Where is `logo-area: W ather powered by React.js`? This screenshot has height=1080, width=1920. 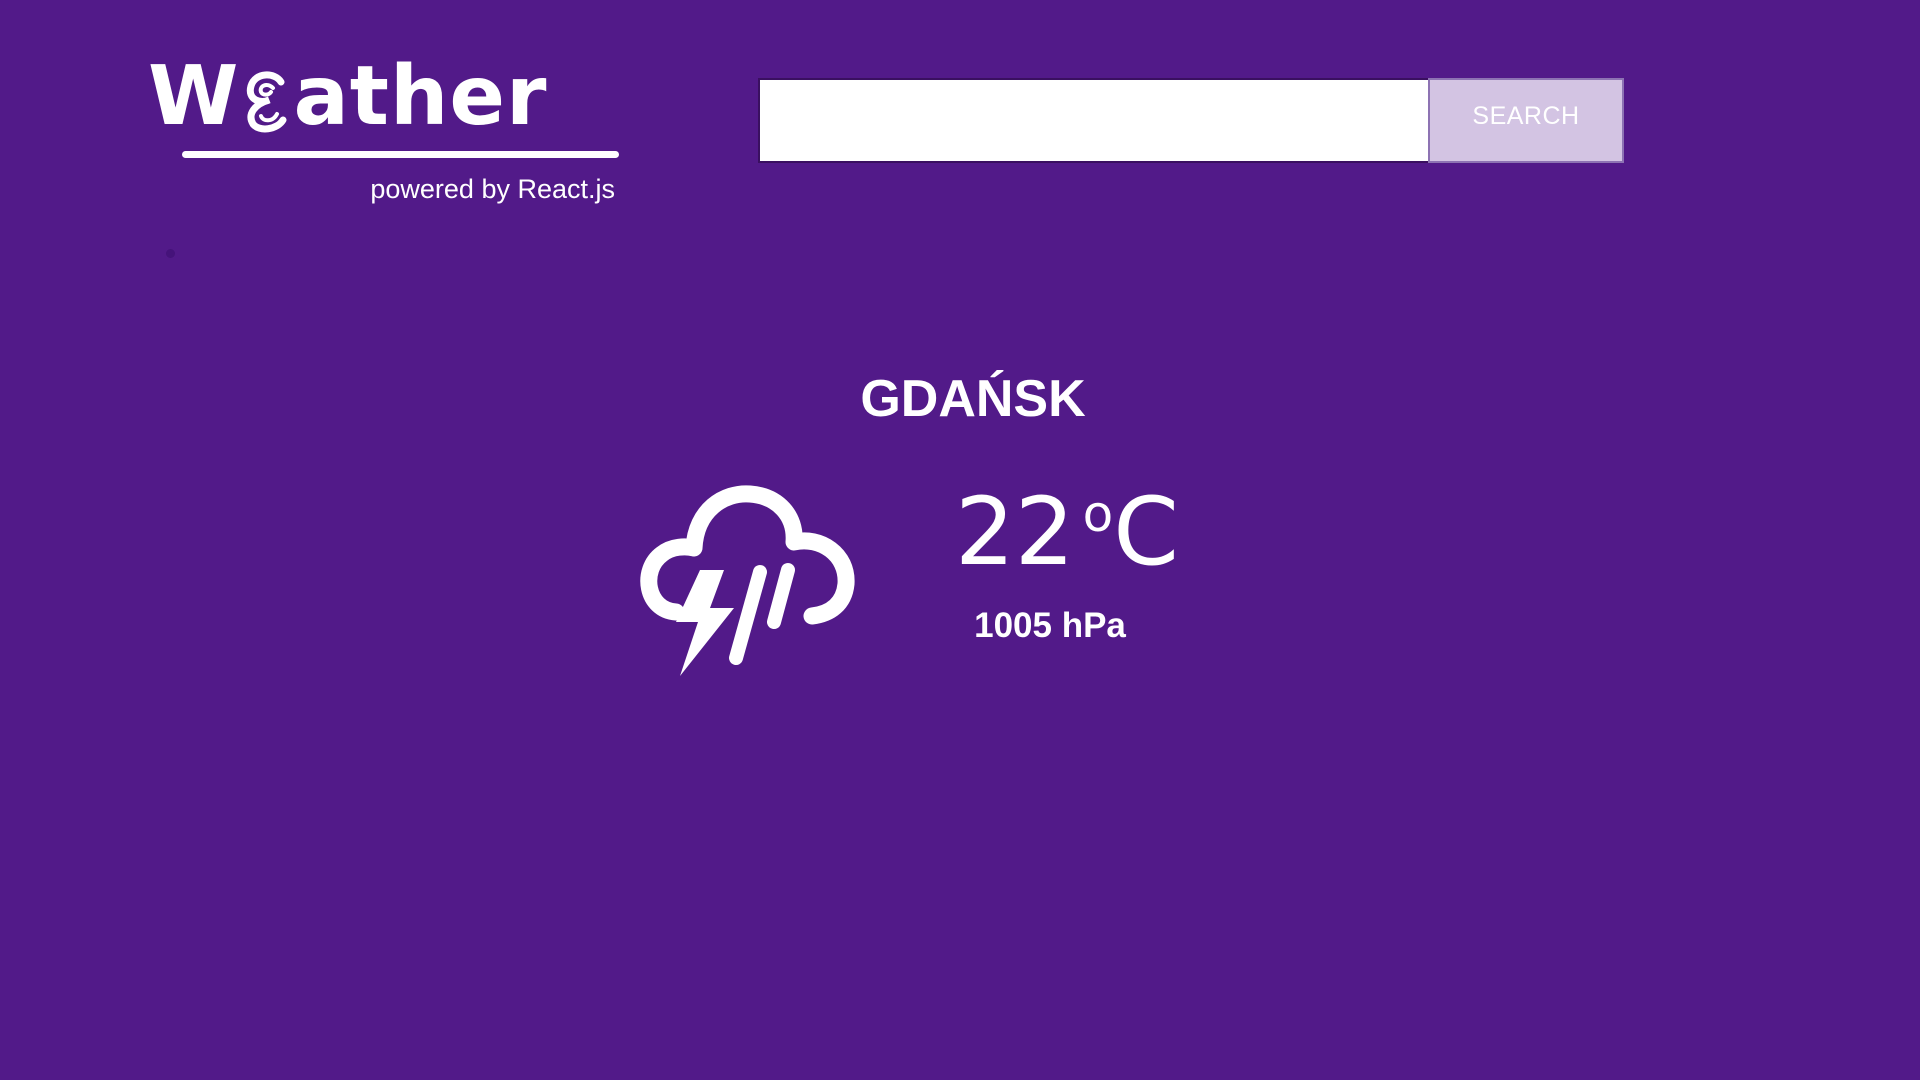 logo-area: W ather powered by React.js is located at coordinates (385, 132).